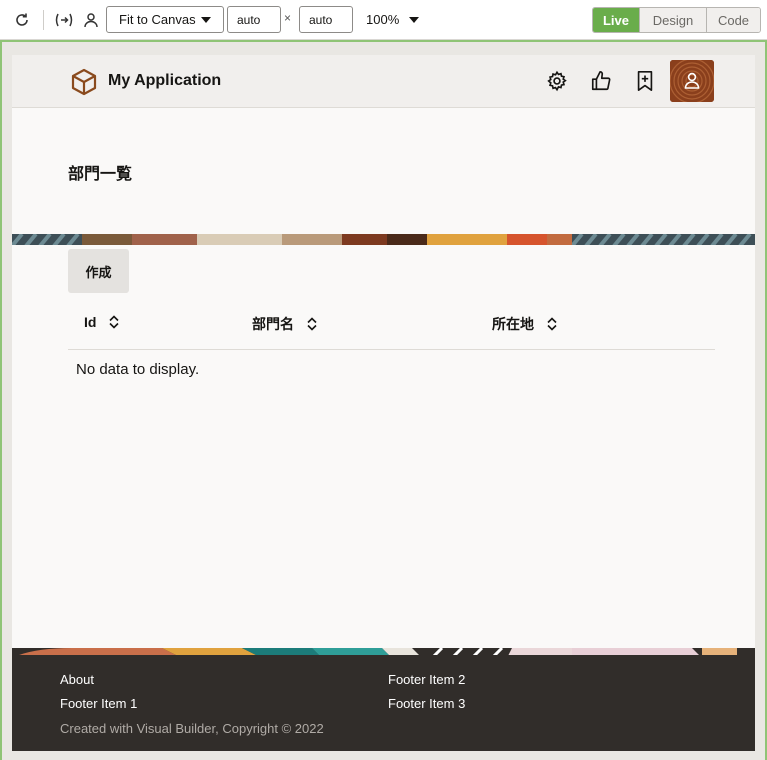  What do you see at coordinates (601, 81) in the screenshot?
I see `thumbs-up-icon` at bounding box center [601, 81].